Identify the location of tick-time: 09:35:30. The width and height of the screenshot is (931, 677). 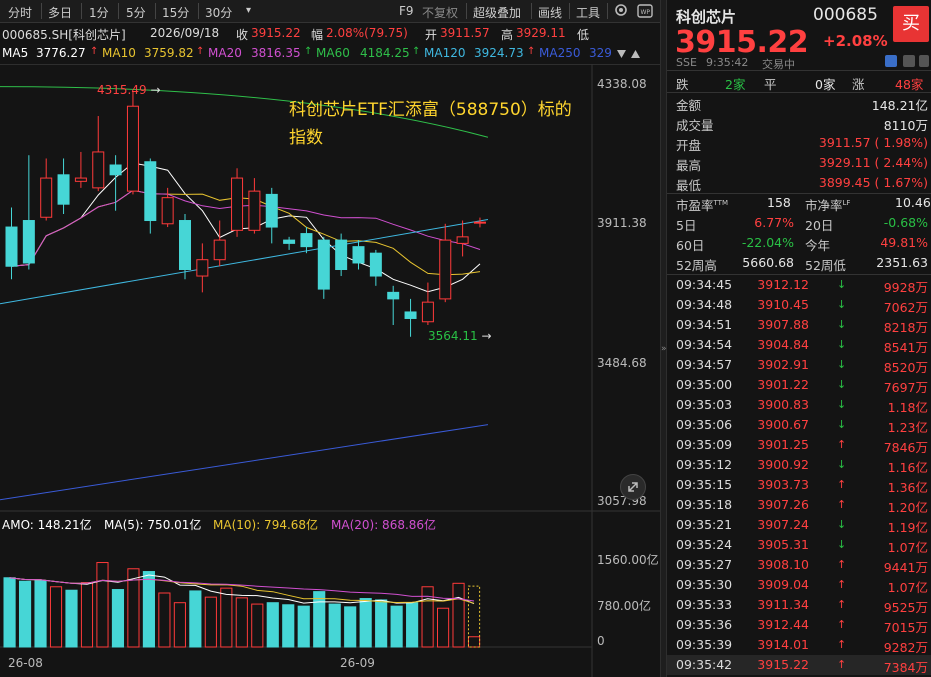
(704, 584).